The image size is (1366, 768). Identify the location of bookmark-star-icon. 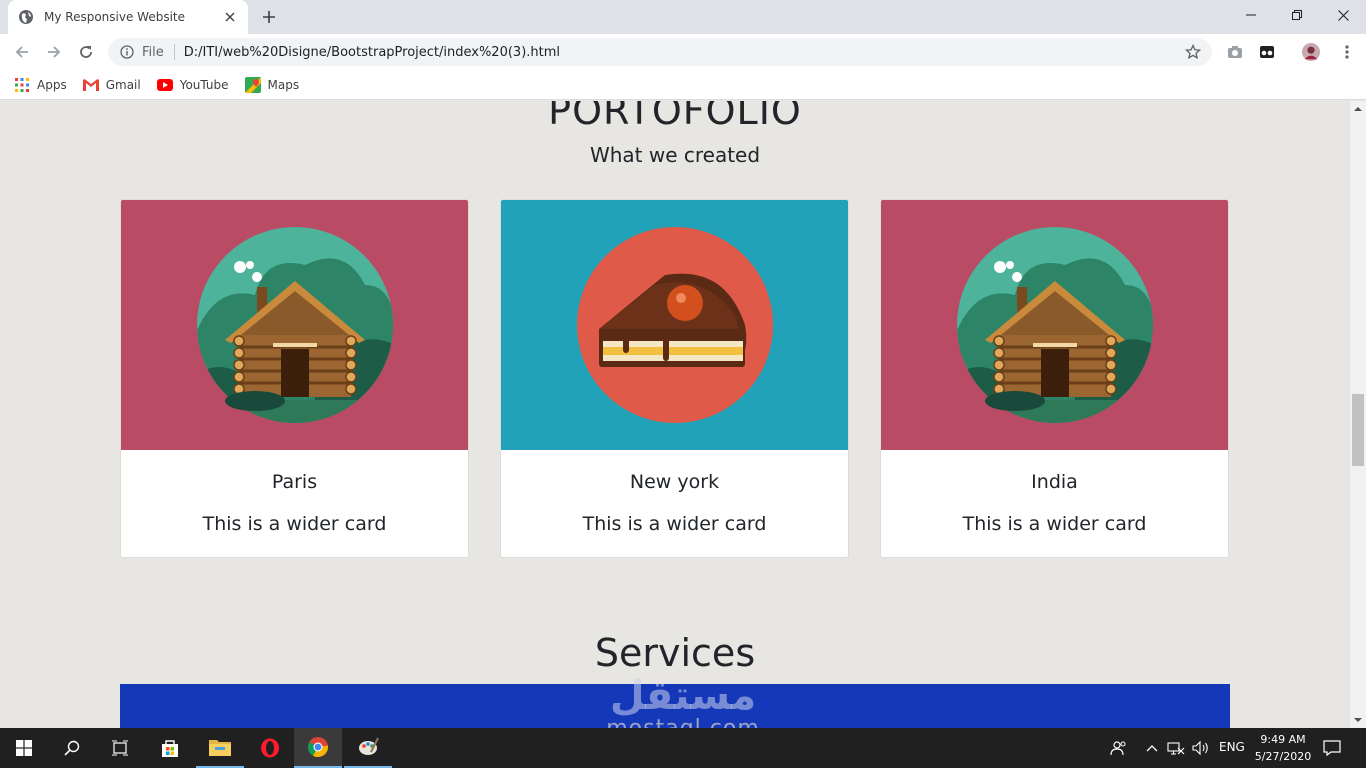
(1193, 52).